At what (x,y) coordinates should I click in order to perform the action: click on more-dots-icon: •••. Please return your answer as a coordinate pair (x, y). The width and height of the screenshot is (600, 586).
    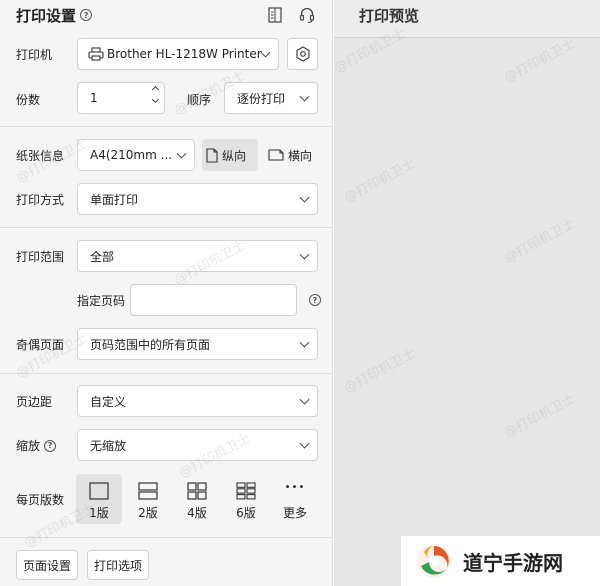
    Looking at the image, I should click on (295, 487).